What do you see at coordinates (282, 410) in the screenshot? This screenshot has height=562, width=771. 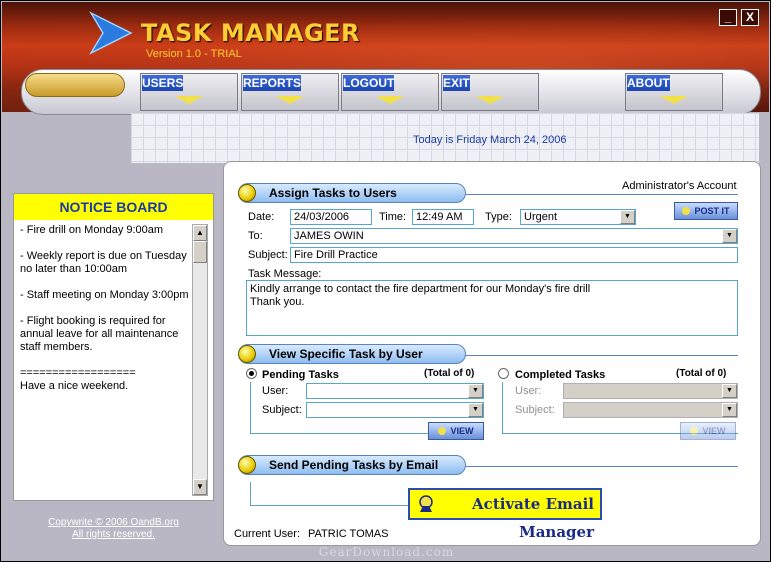 I see `pending-subject-label: Subject:` at bounding box center [282, 410].